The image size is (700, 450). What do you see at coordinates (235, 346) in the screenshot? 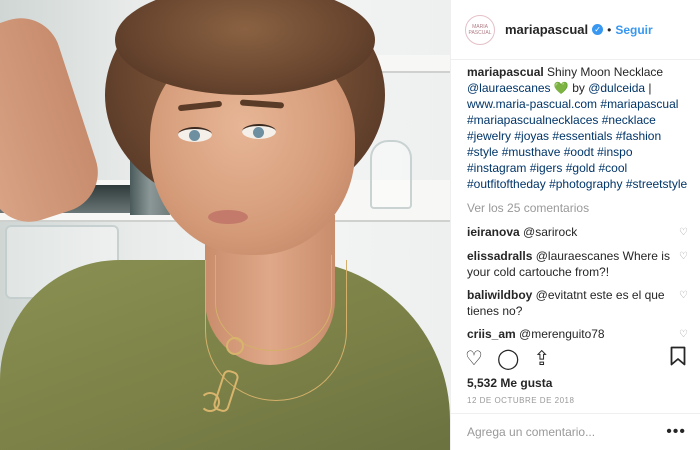
I see `photo-pendant-coin` at bounding box center [235, 346].